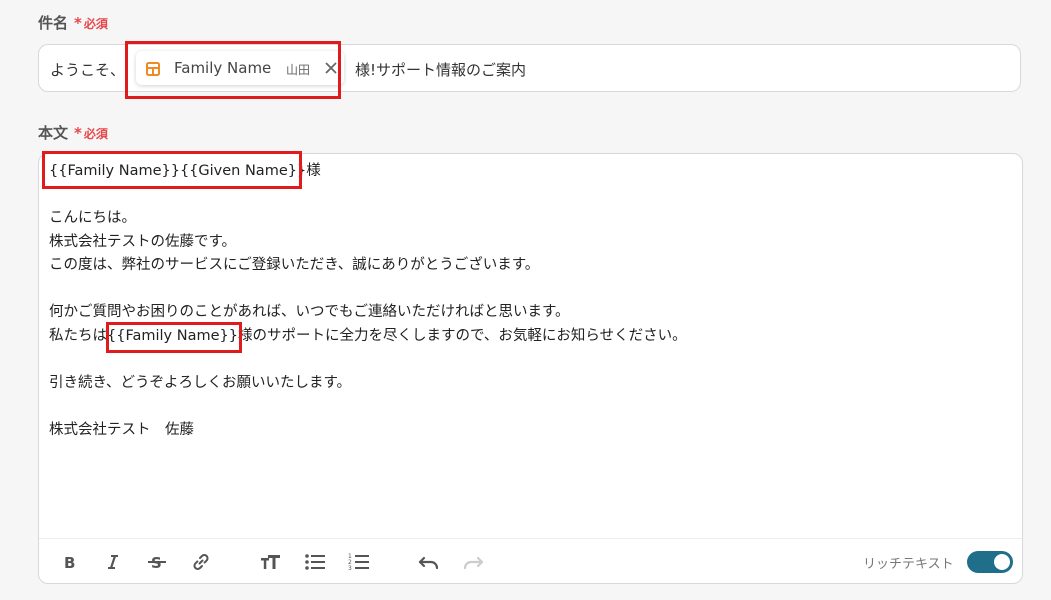 The image size is (1051, 600). What do you see at coordinates (73, 132) in the screenshot?
I see `body-label: 本文 * 必須` at bounding box center [73, 132].